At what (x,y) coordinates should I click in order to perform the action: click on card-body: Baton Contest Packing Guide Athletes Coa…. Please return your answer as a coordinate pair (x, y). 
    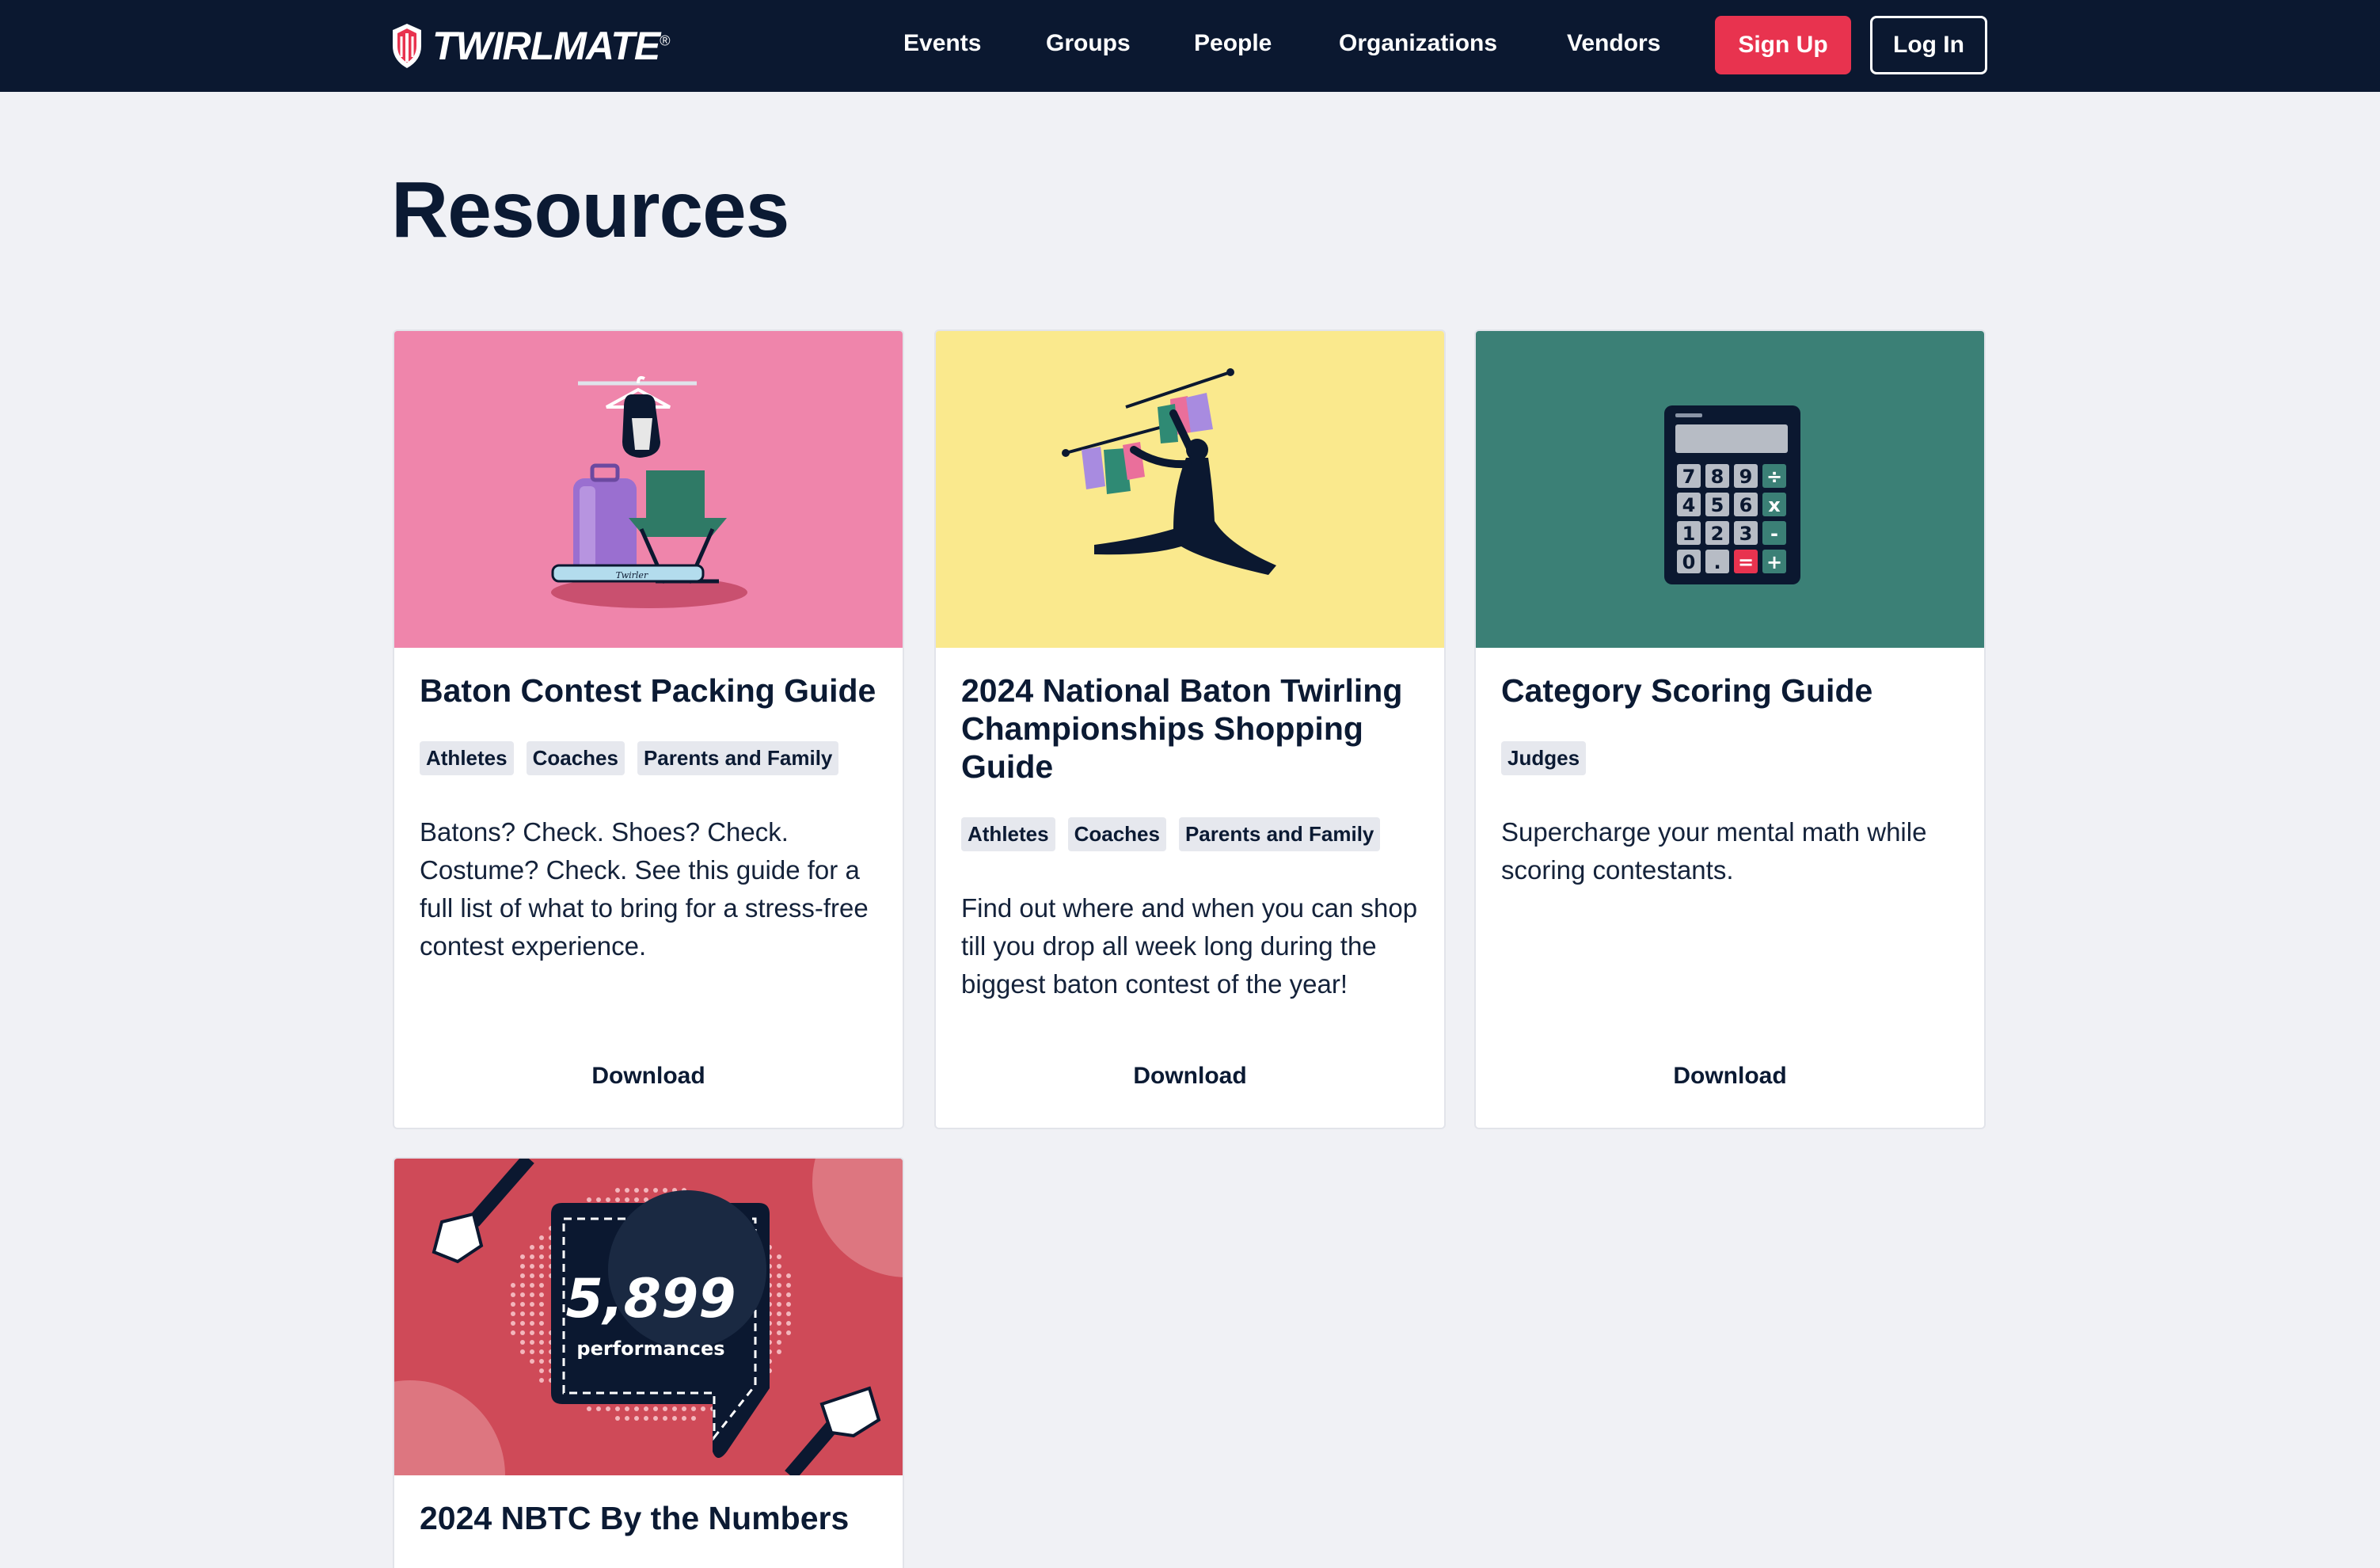
    Looking at the image, I should click on (648, 818).